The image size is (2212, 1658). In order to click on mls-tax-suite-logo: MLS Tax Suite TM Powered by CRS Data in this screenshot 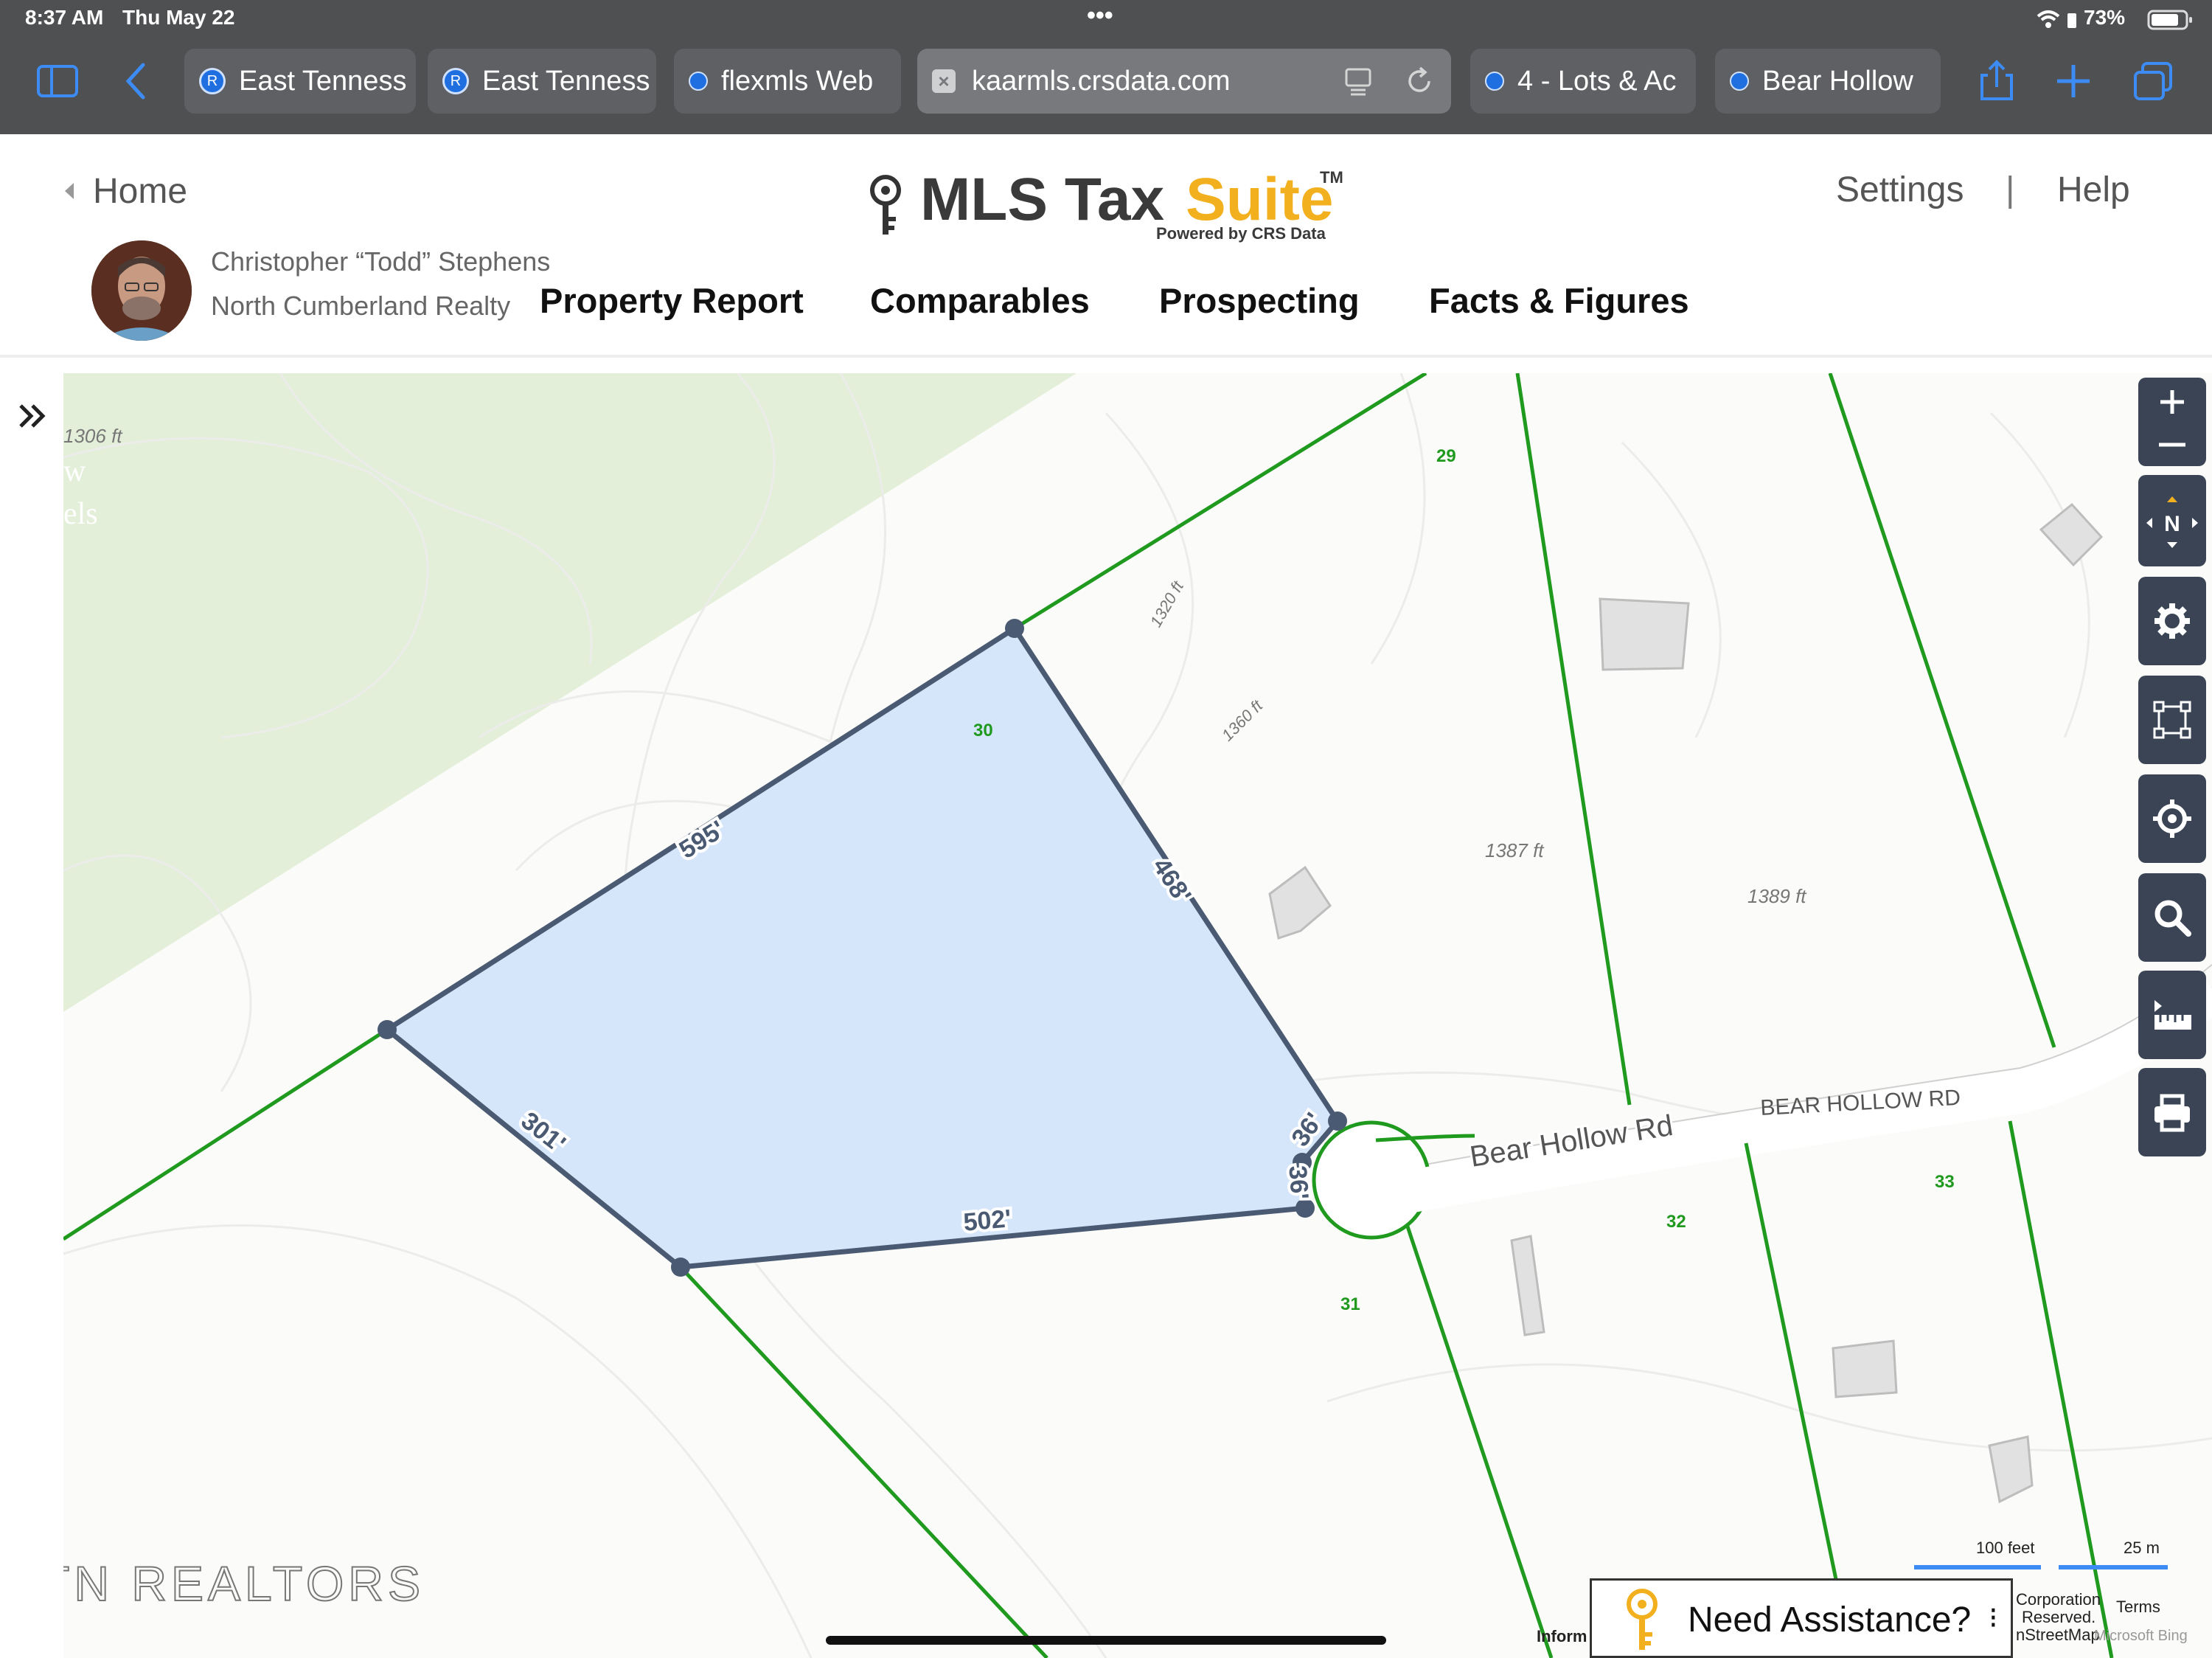, I will do `click(1110, 205)`.